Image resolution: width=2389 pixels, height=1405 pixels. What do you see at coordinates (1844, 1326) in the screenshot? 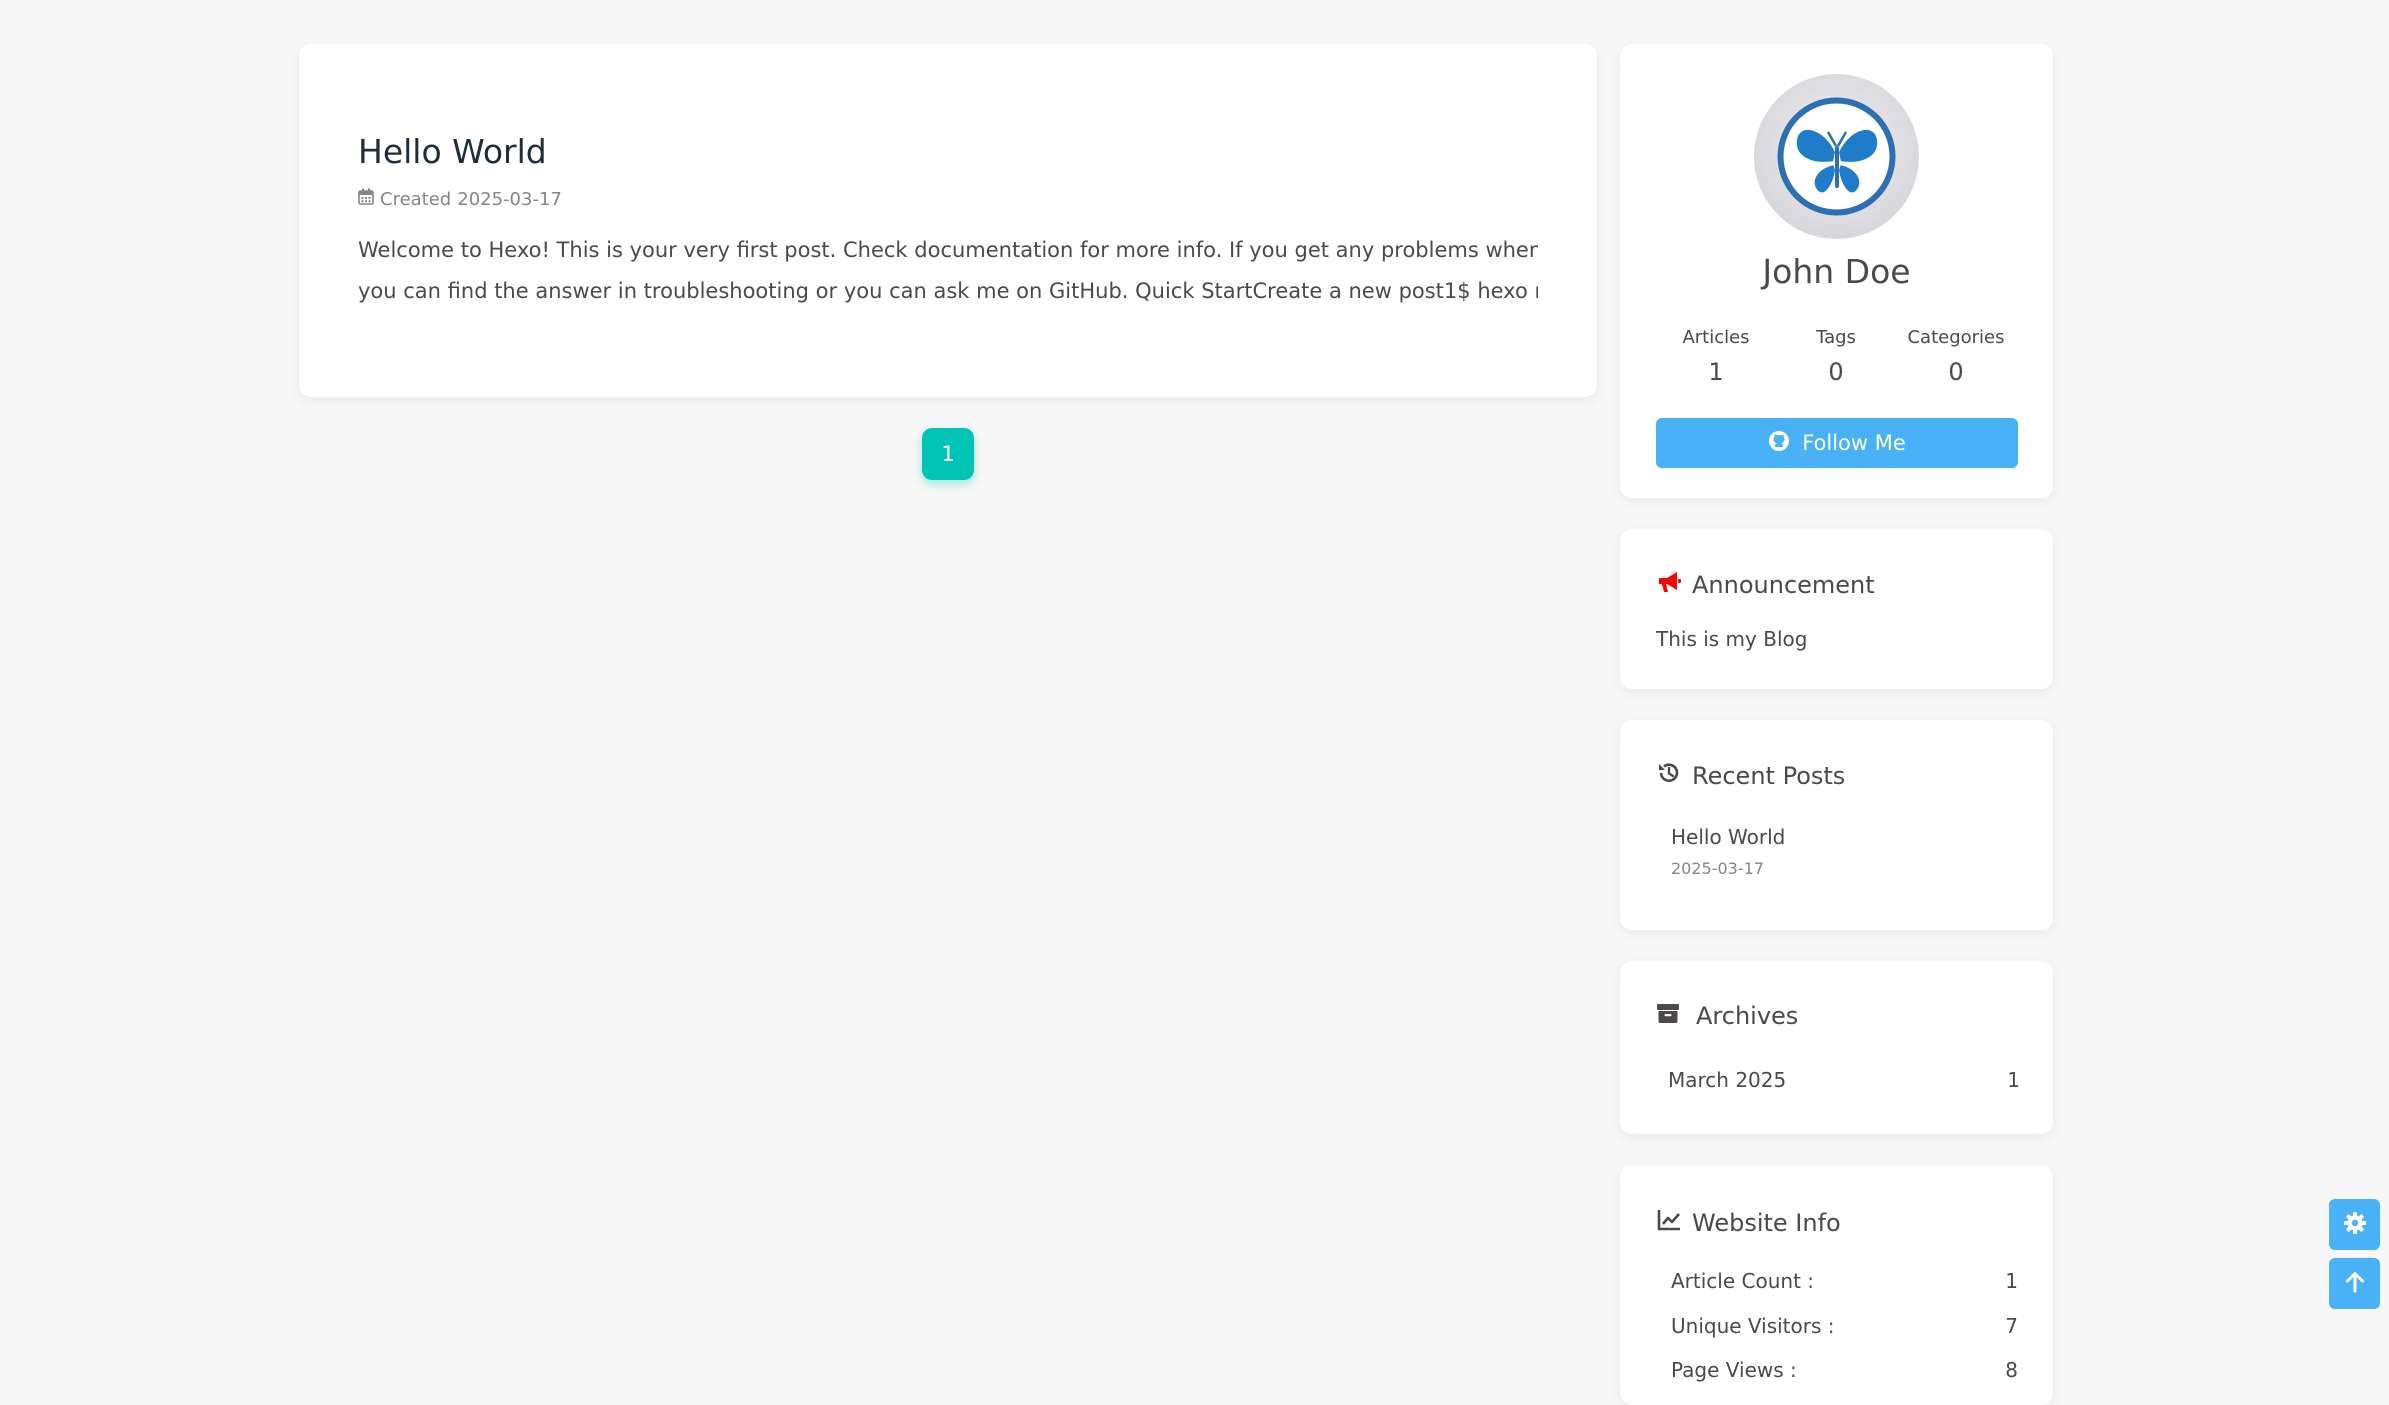
I see `info-row: Unique Visitors : 7` at bounding box center [1844, 1326].